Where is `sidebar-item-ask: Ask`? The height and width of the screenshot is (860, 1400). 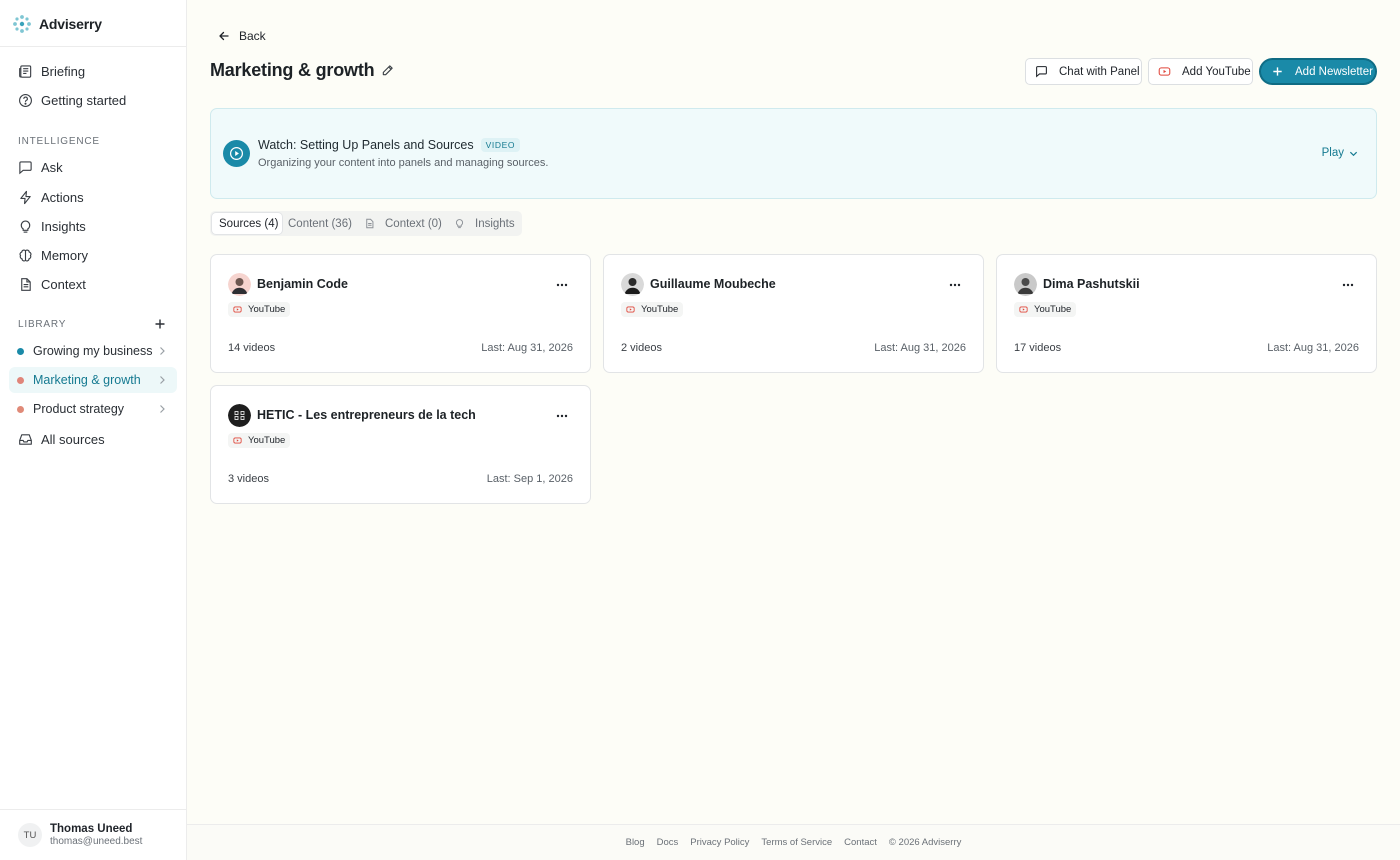
sidebar-item-ask: Ask is located at coordinates (93, 167).